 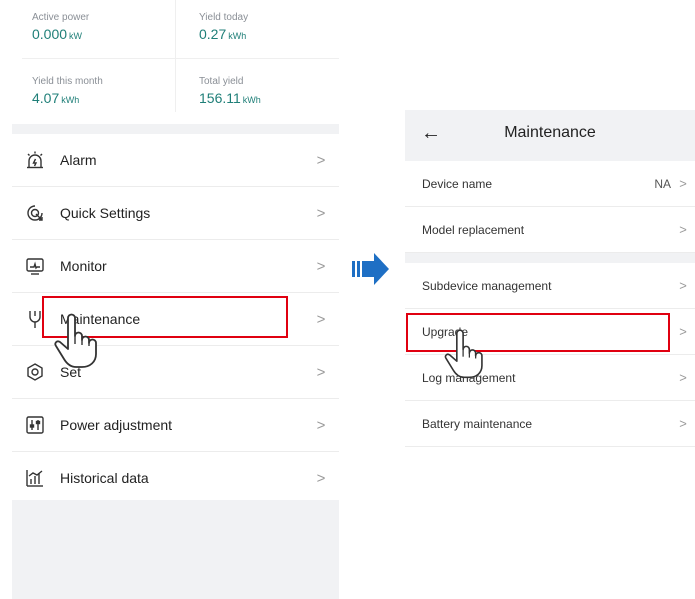 I want to click on row-value: NA, so click(x=662, y=183).